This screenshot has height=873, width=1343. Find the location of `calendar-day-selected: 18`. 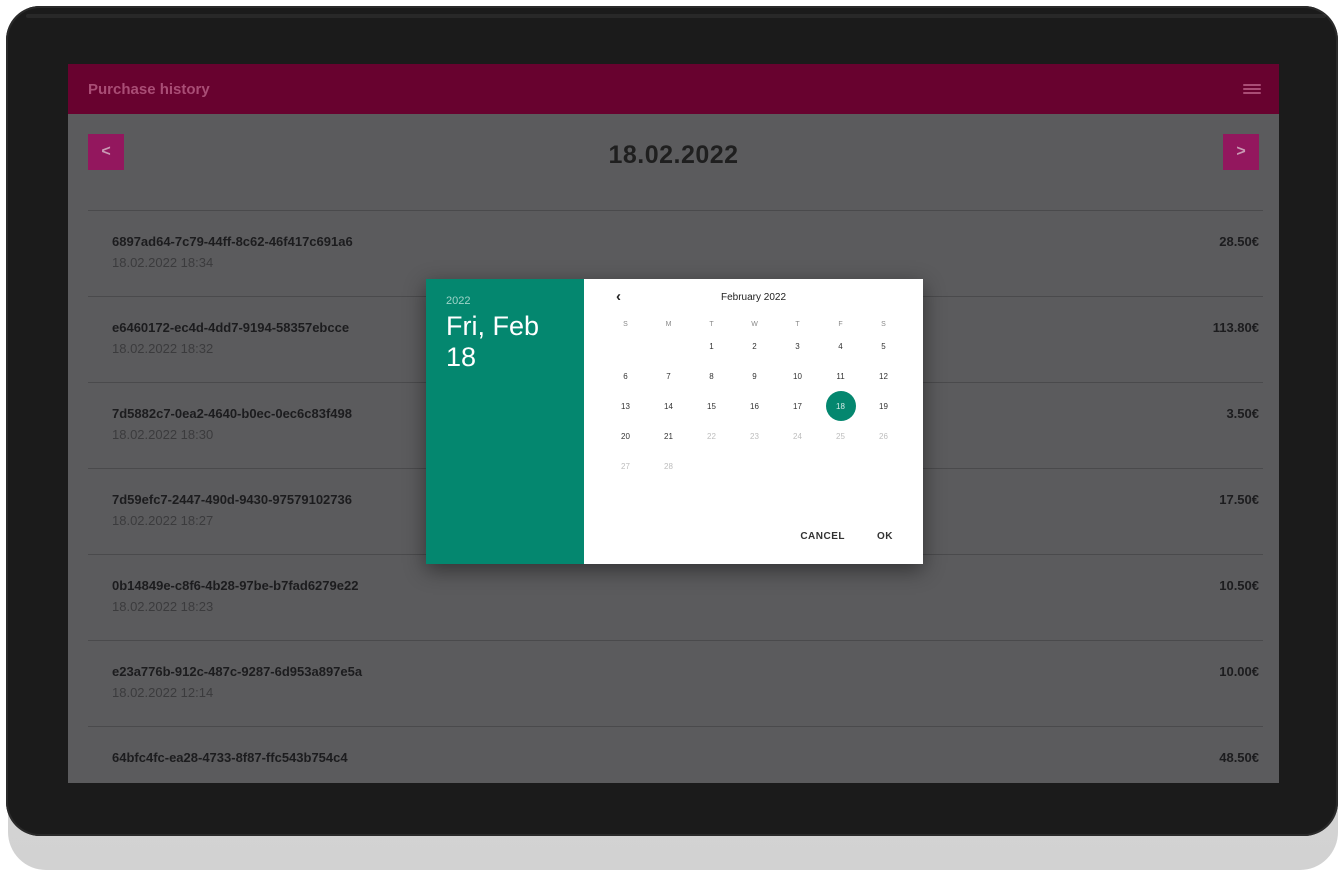

calendar-day-selected: 18 is located at coordinates (840, 406).